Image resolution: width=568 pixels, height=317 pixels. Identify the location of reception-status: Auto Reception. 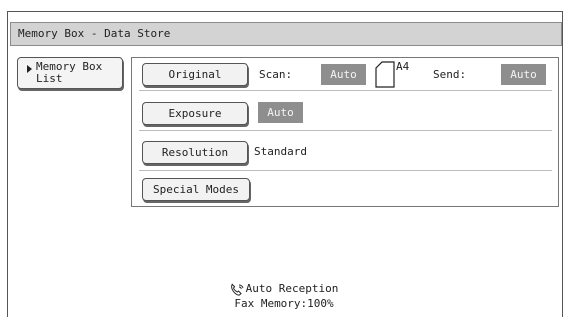
(284, 289).